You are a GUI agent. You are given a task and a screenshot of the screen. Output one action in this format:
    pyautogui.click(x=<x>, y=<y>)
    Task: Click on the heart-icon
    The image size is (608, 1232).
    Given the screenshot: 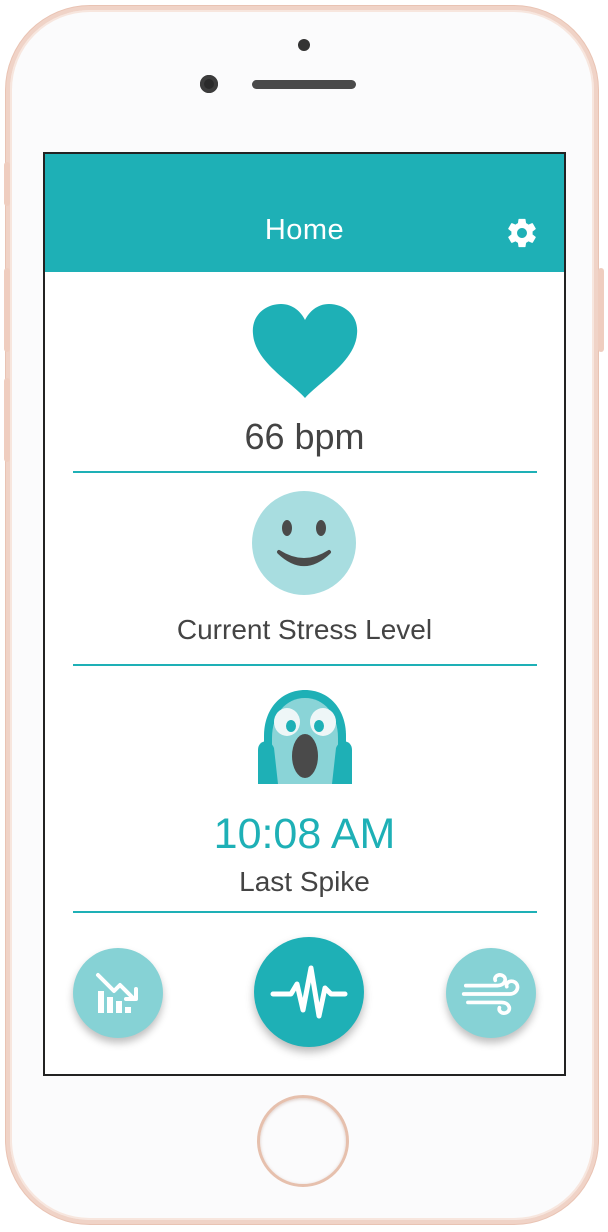 What is the action you would take?
    pyautogui.click(x=305, y=351)
    